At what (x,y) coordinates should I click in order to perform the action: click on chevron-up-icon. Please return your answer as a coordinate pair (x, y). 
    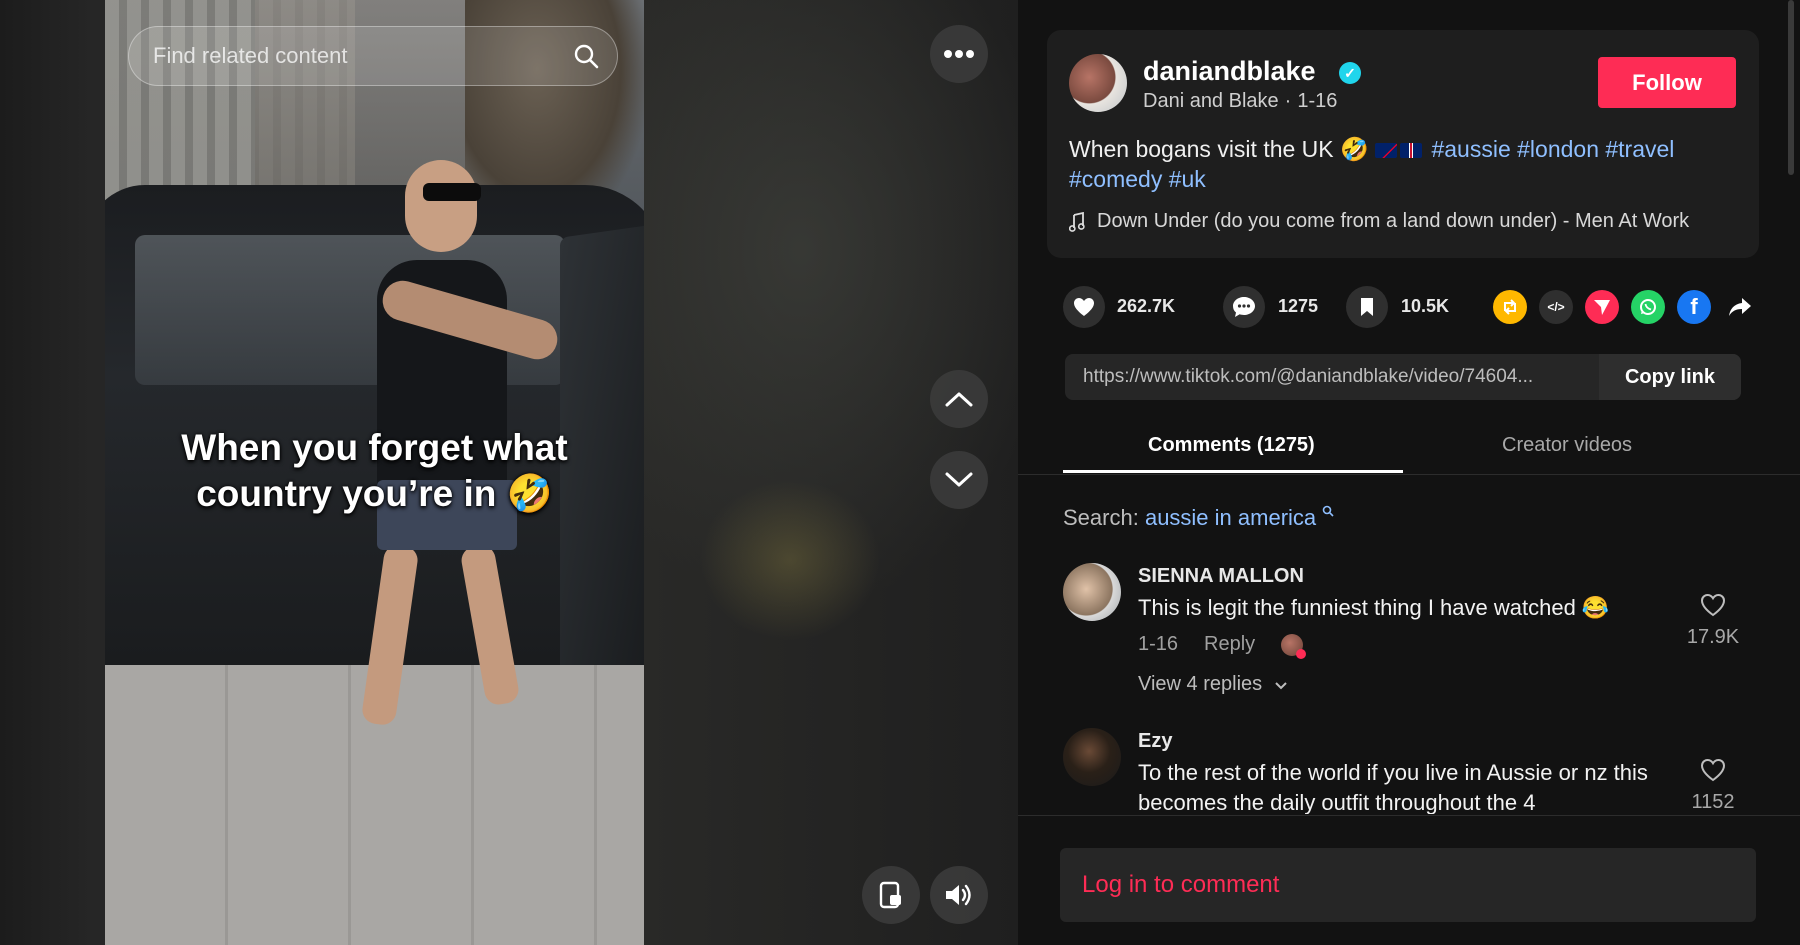
    Looking at the image, I should click on (959, 399).